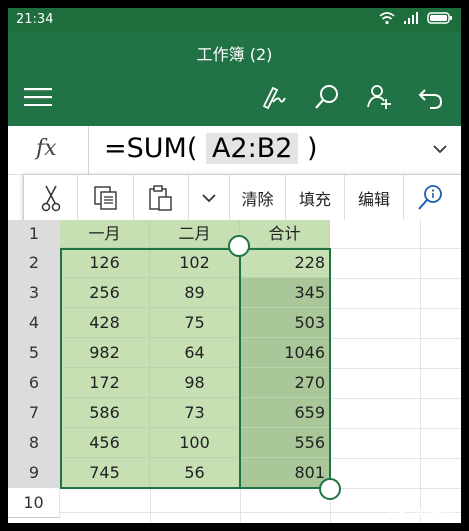 The image size is (469, 531). I want to click on selection-handle-top, so click(239, 246).